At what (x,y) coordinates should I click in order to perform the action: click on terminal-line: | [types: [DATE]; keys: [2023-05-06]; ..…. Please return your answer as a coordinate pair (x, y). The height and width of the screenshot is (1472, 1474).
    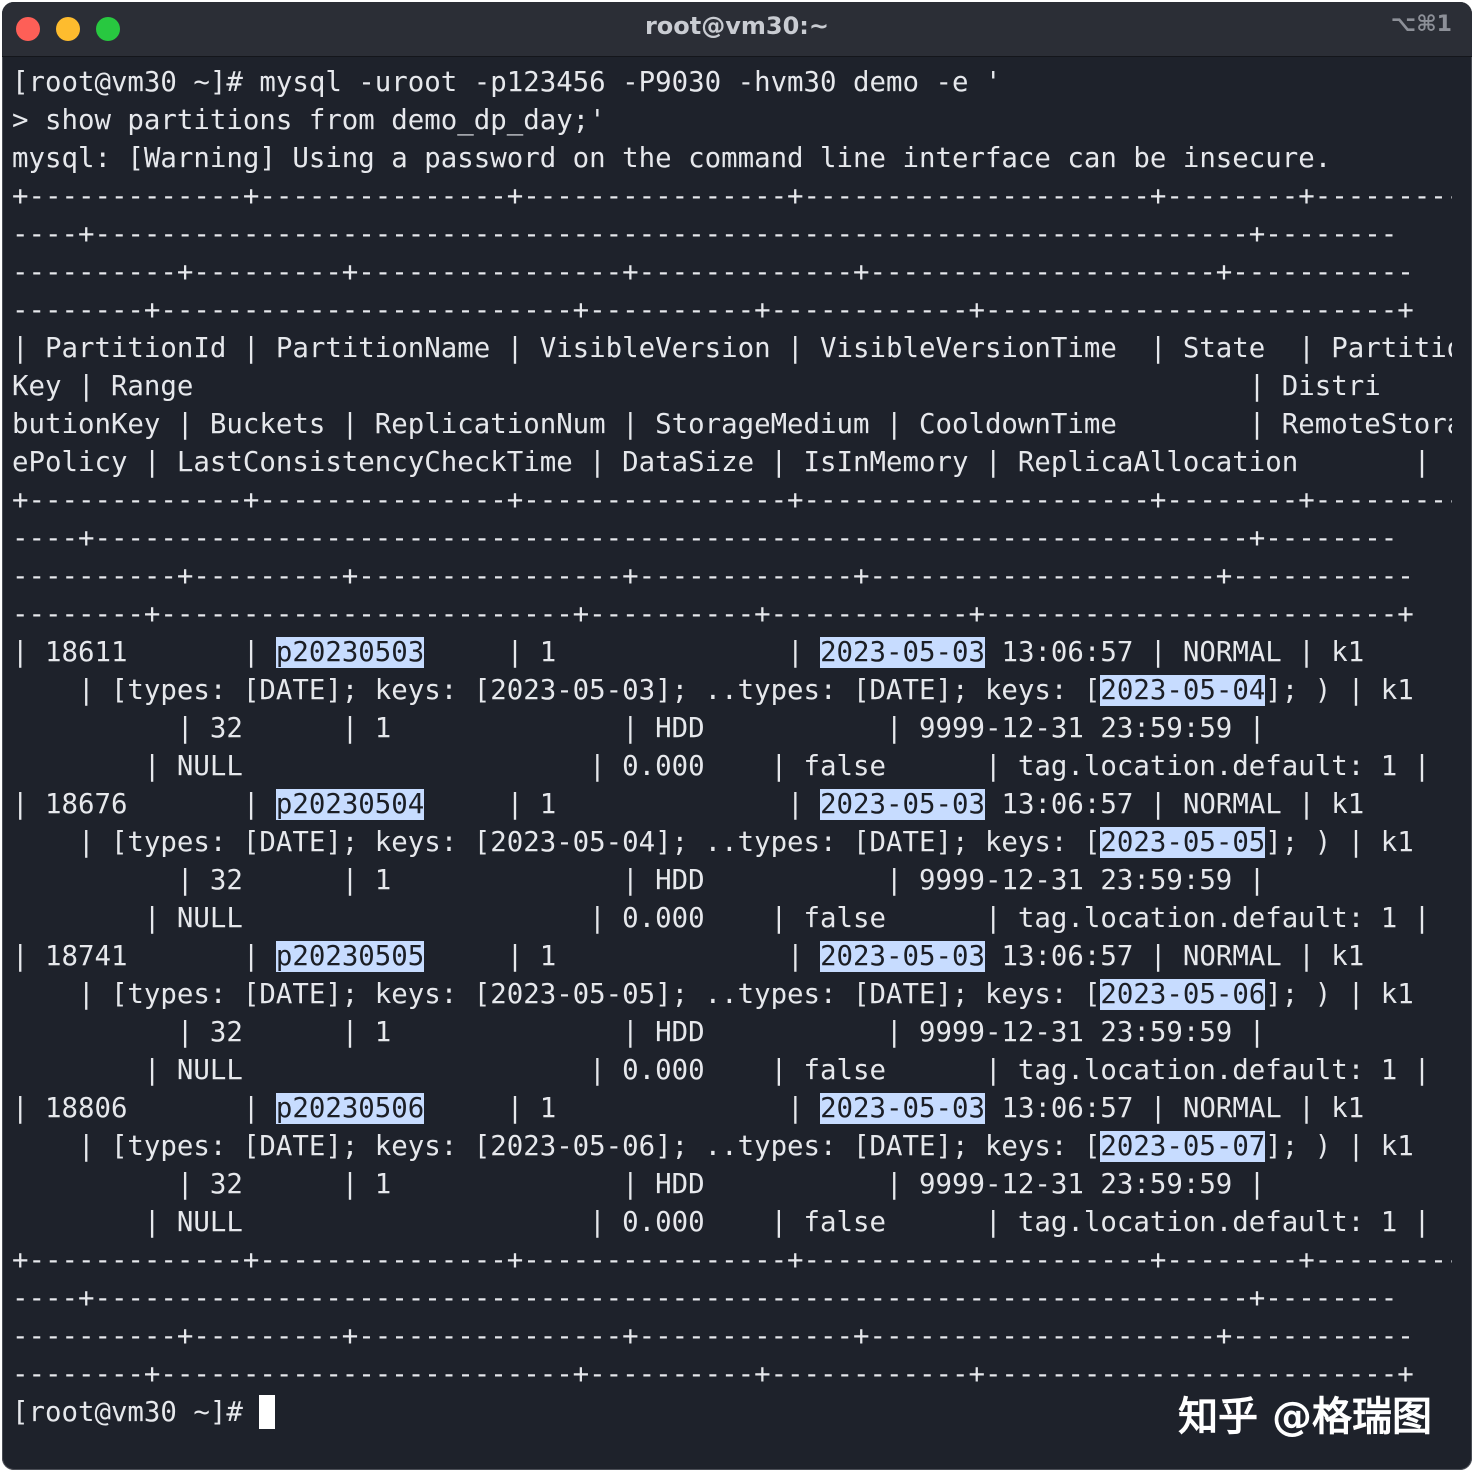
    Looking at the image, I should click on (732, 1147).